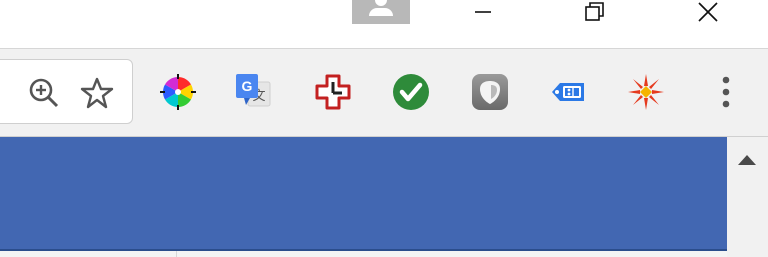  I want to click on clock-cross-icon, so click(333, 92).